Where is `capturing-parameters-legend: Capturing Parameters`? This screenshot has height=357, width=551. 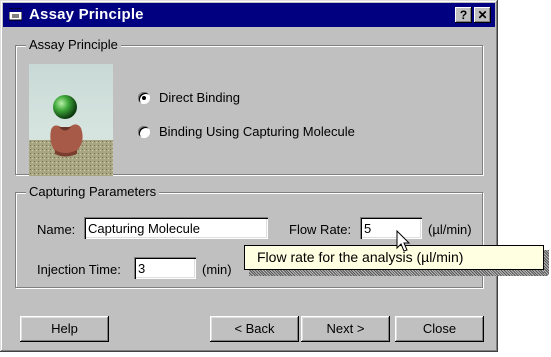
capturing-parameters-legend: Capturing Parameters is located at coordinates (93, 191).